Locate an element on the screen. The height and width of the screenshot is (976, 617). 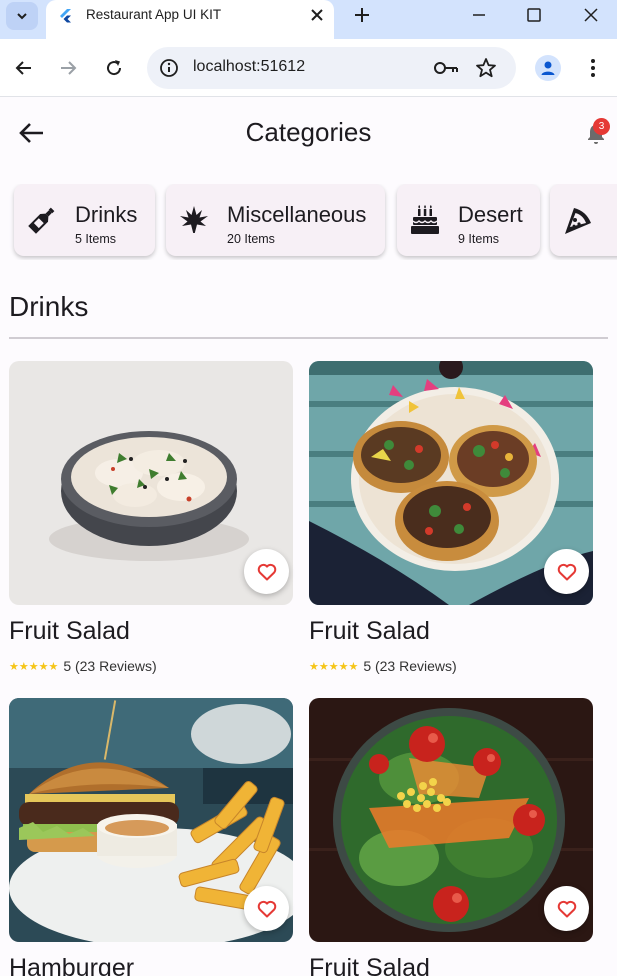
new-tab-icon is located at coordinates (362, 15).